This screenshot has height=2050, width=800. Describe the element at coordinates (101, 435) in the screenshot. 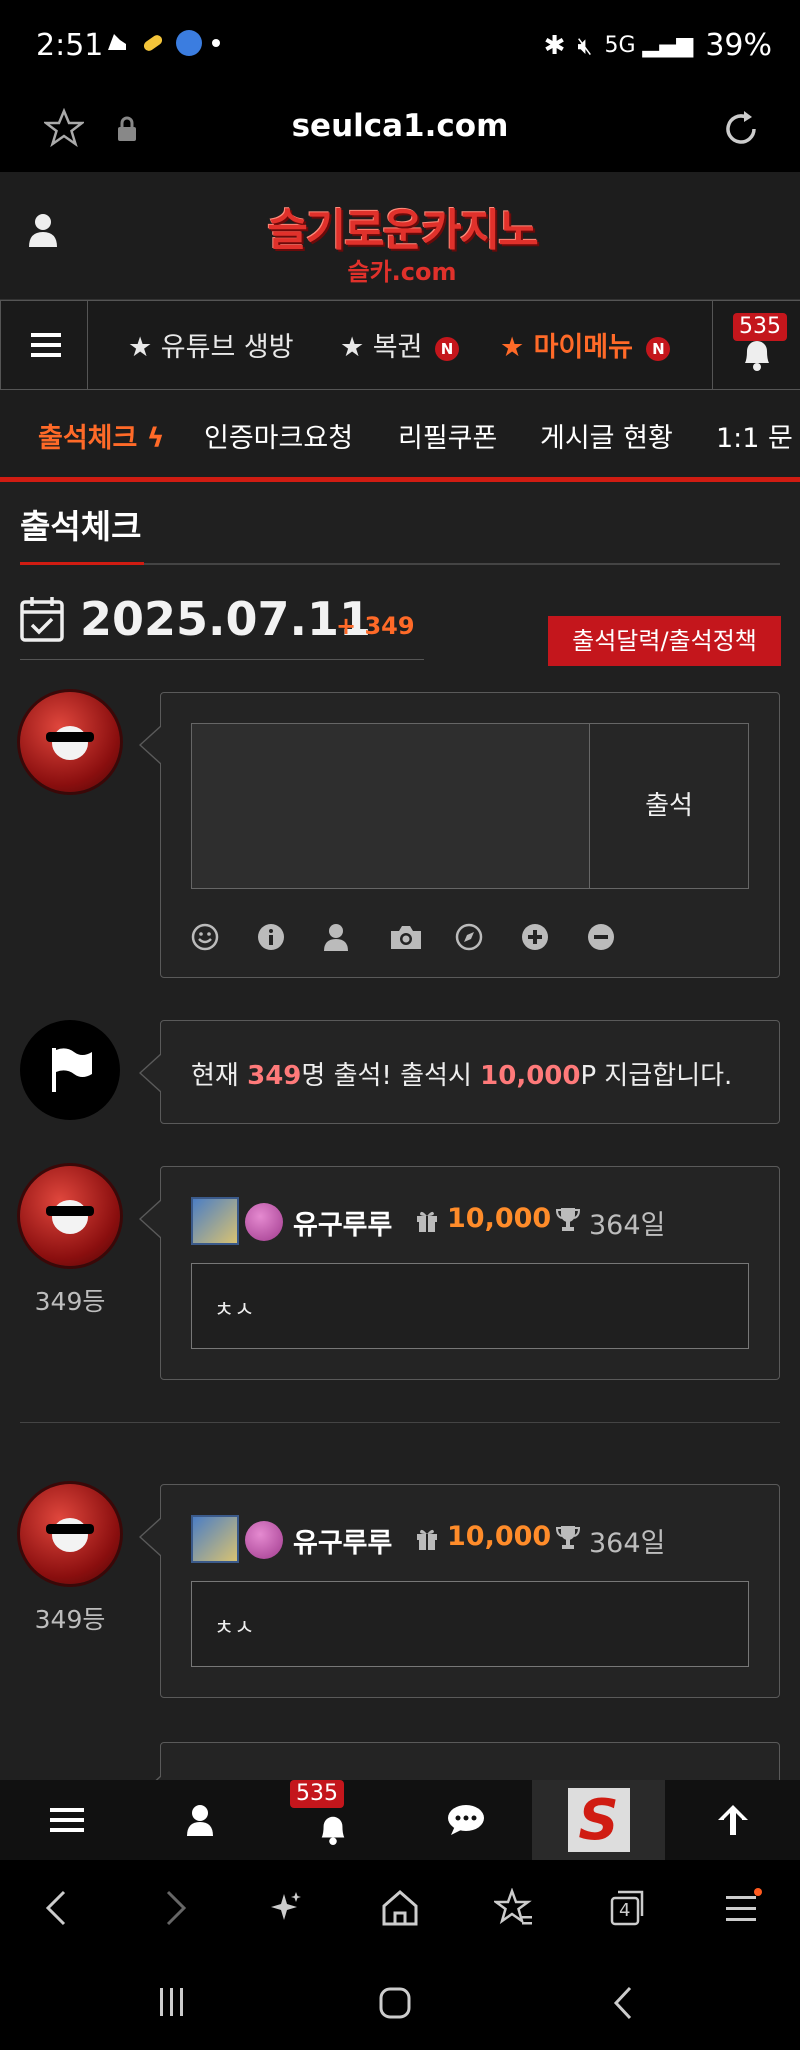

I see `tab-attendance: 출석체크 ϟ` at that location.